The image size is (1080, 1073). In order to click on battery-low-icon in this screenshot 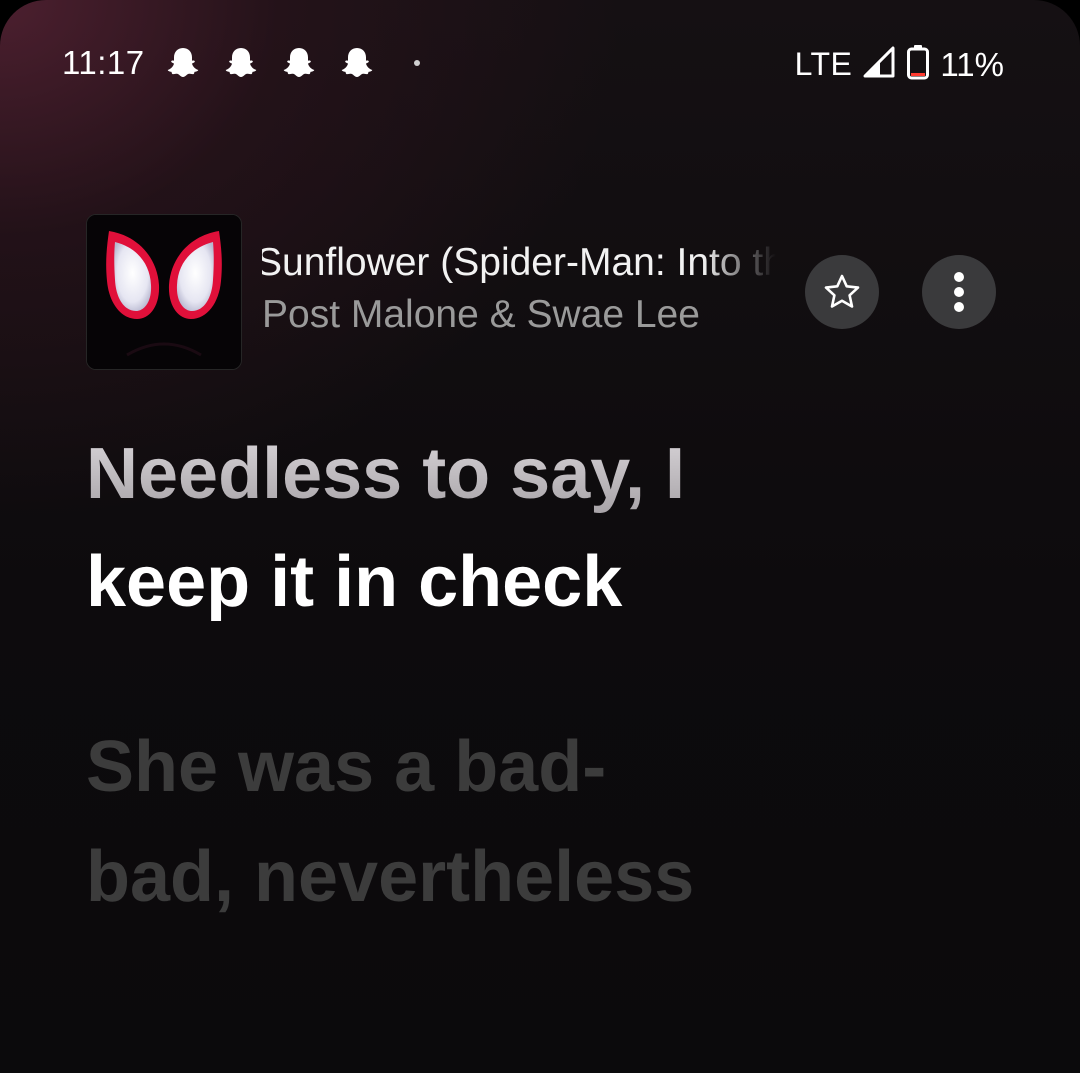, I will do `click(918, 64)`.